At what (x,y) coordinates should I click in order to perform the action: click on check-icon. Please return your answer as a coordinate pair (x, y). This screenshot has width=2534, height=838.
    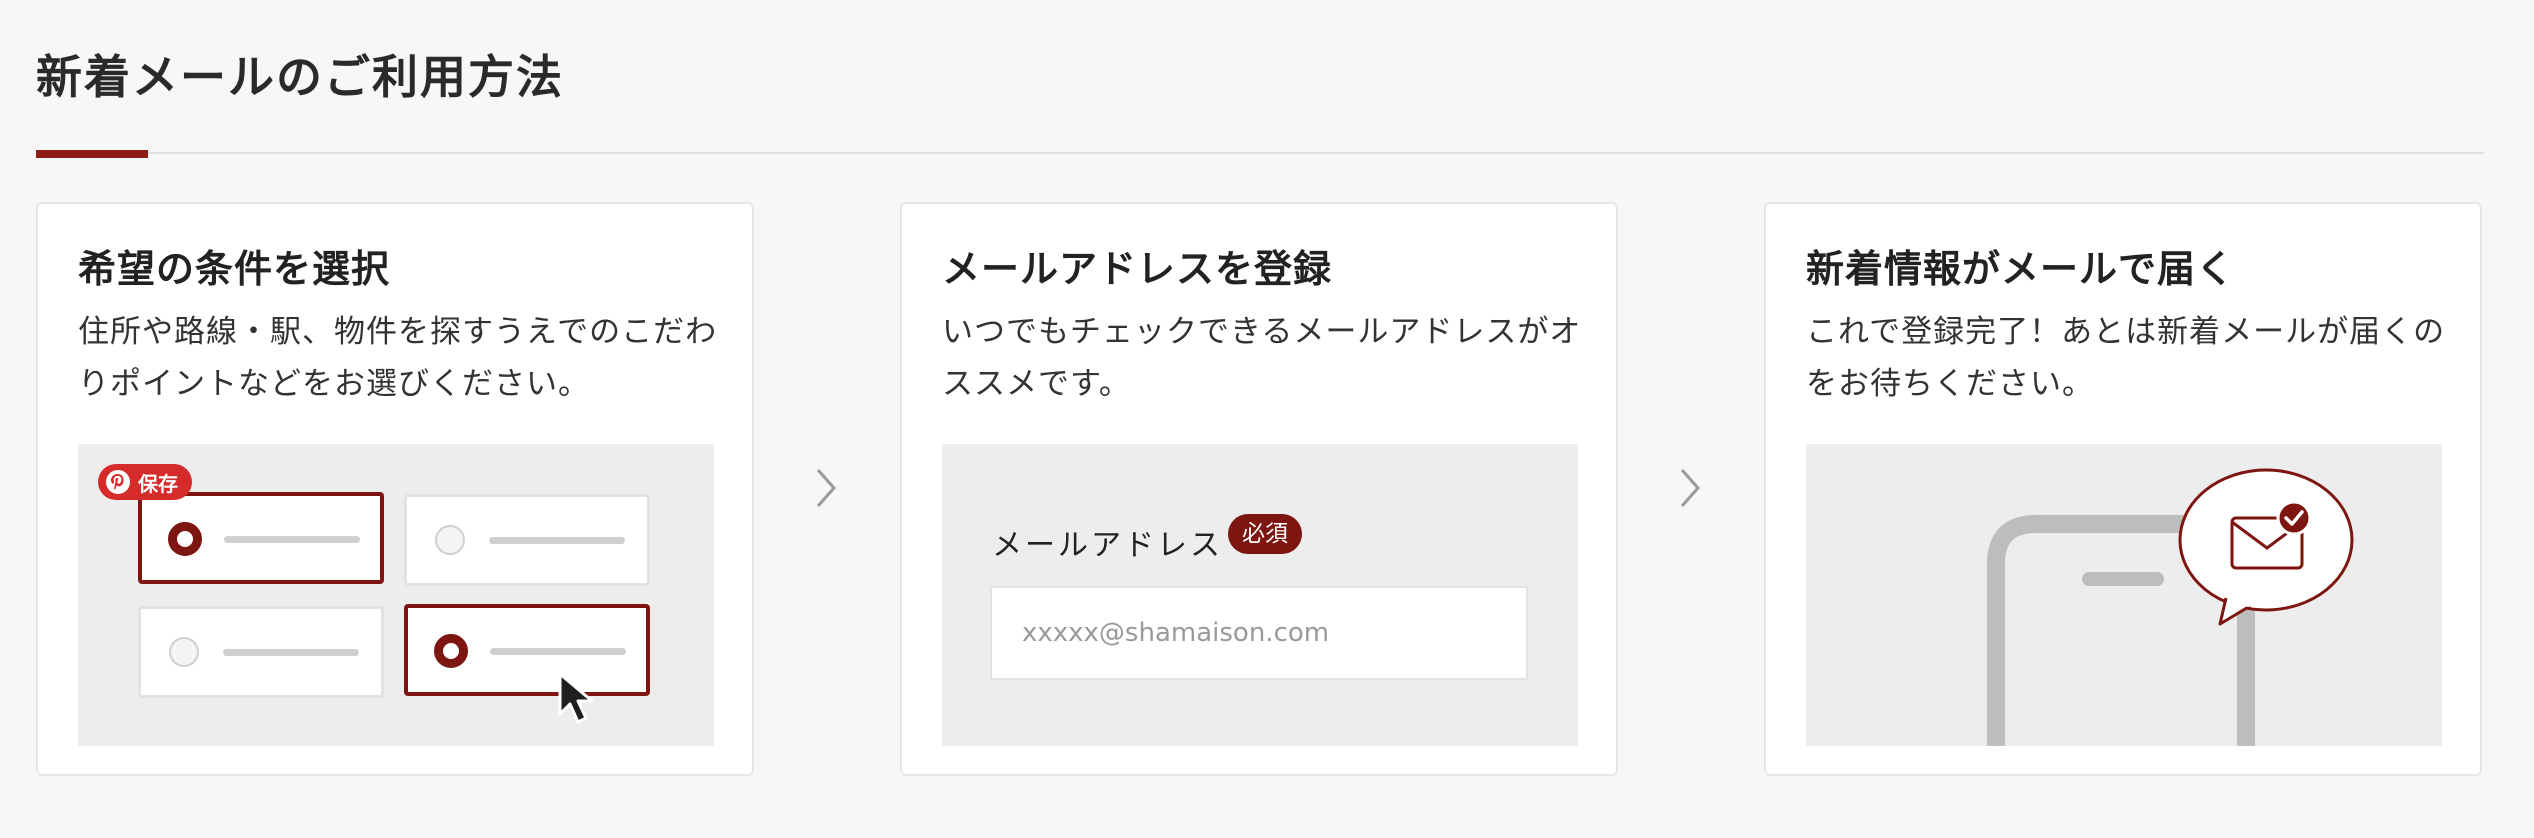
    Looking at the image, I should click on (2294, 518).